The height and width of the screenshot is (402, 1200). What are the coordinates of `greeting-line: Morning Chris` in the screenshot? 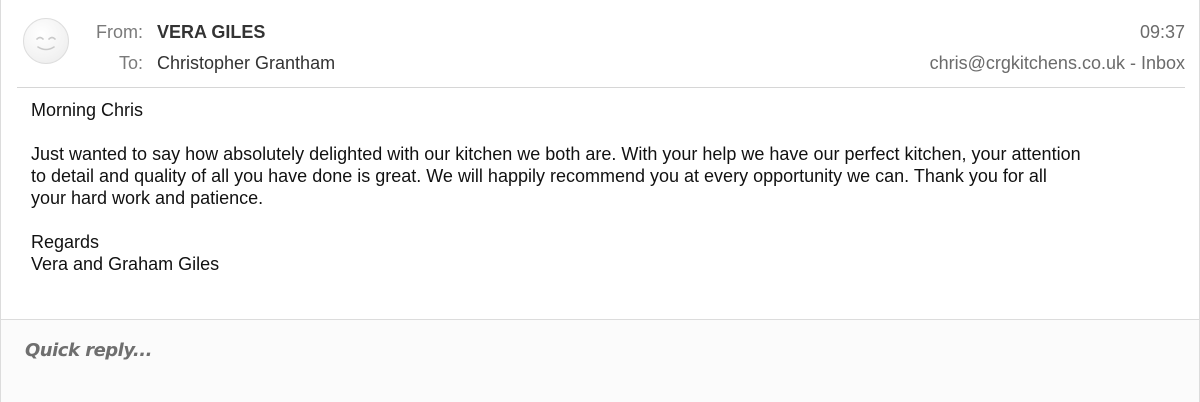 It's located at (87, 110).